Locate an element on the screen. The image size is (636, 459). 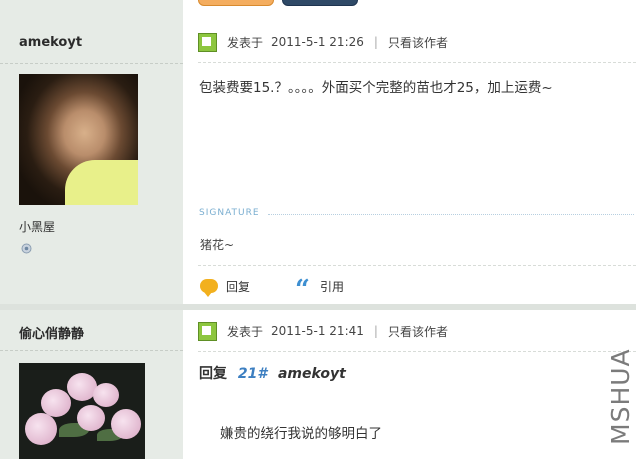
avatar-clothing is located at coordinates (101, 182).